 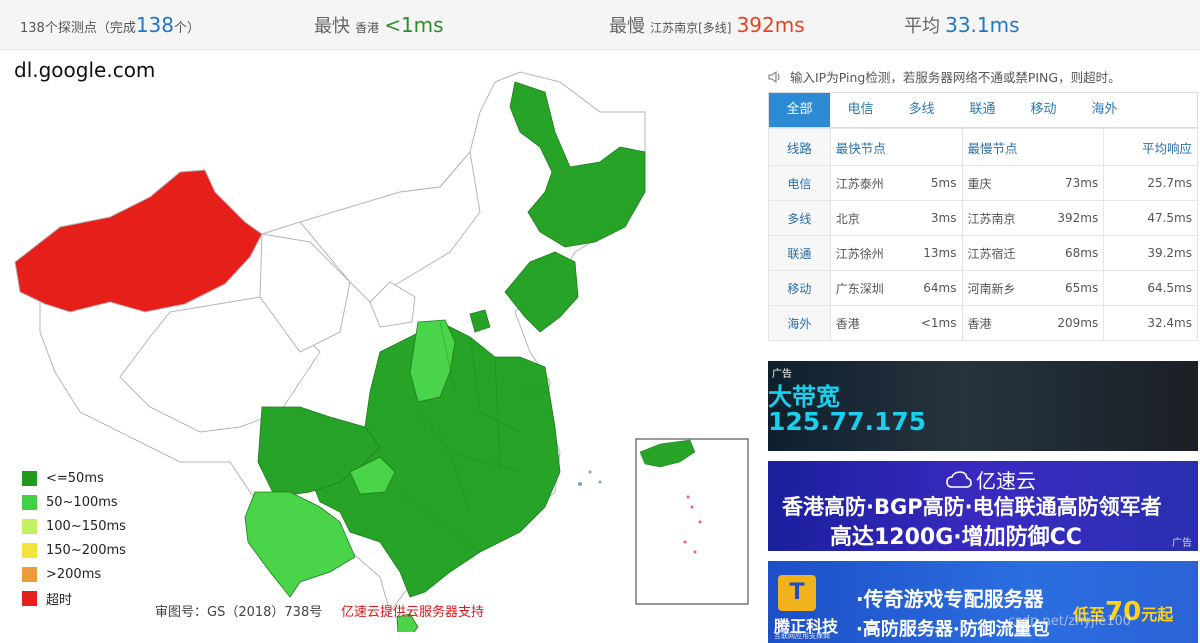 I want to click on line-tabs: 全部 电信 多线 联通 移动 海外, so click(x=983, y=110).